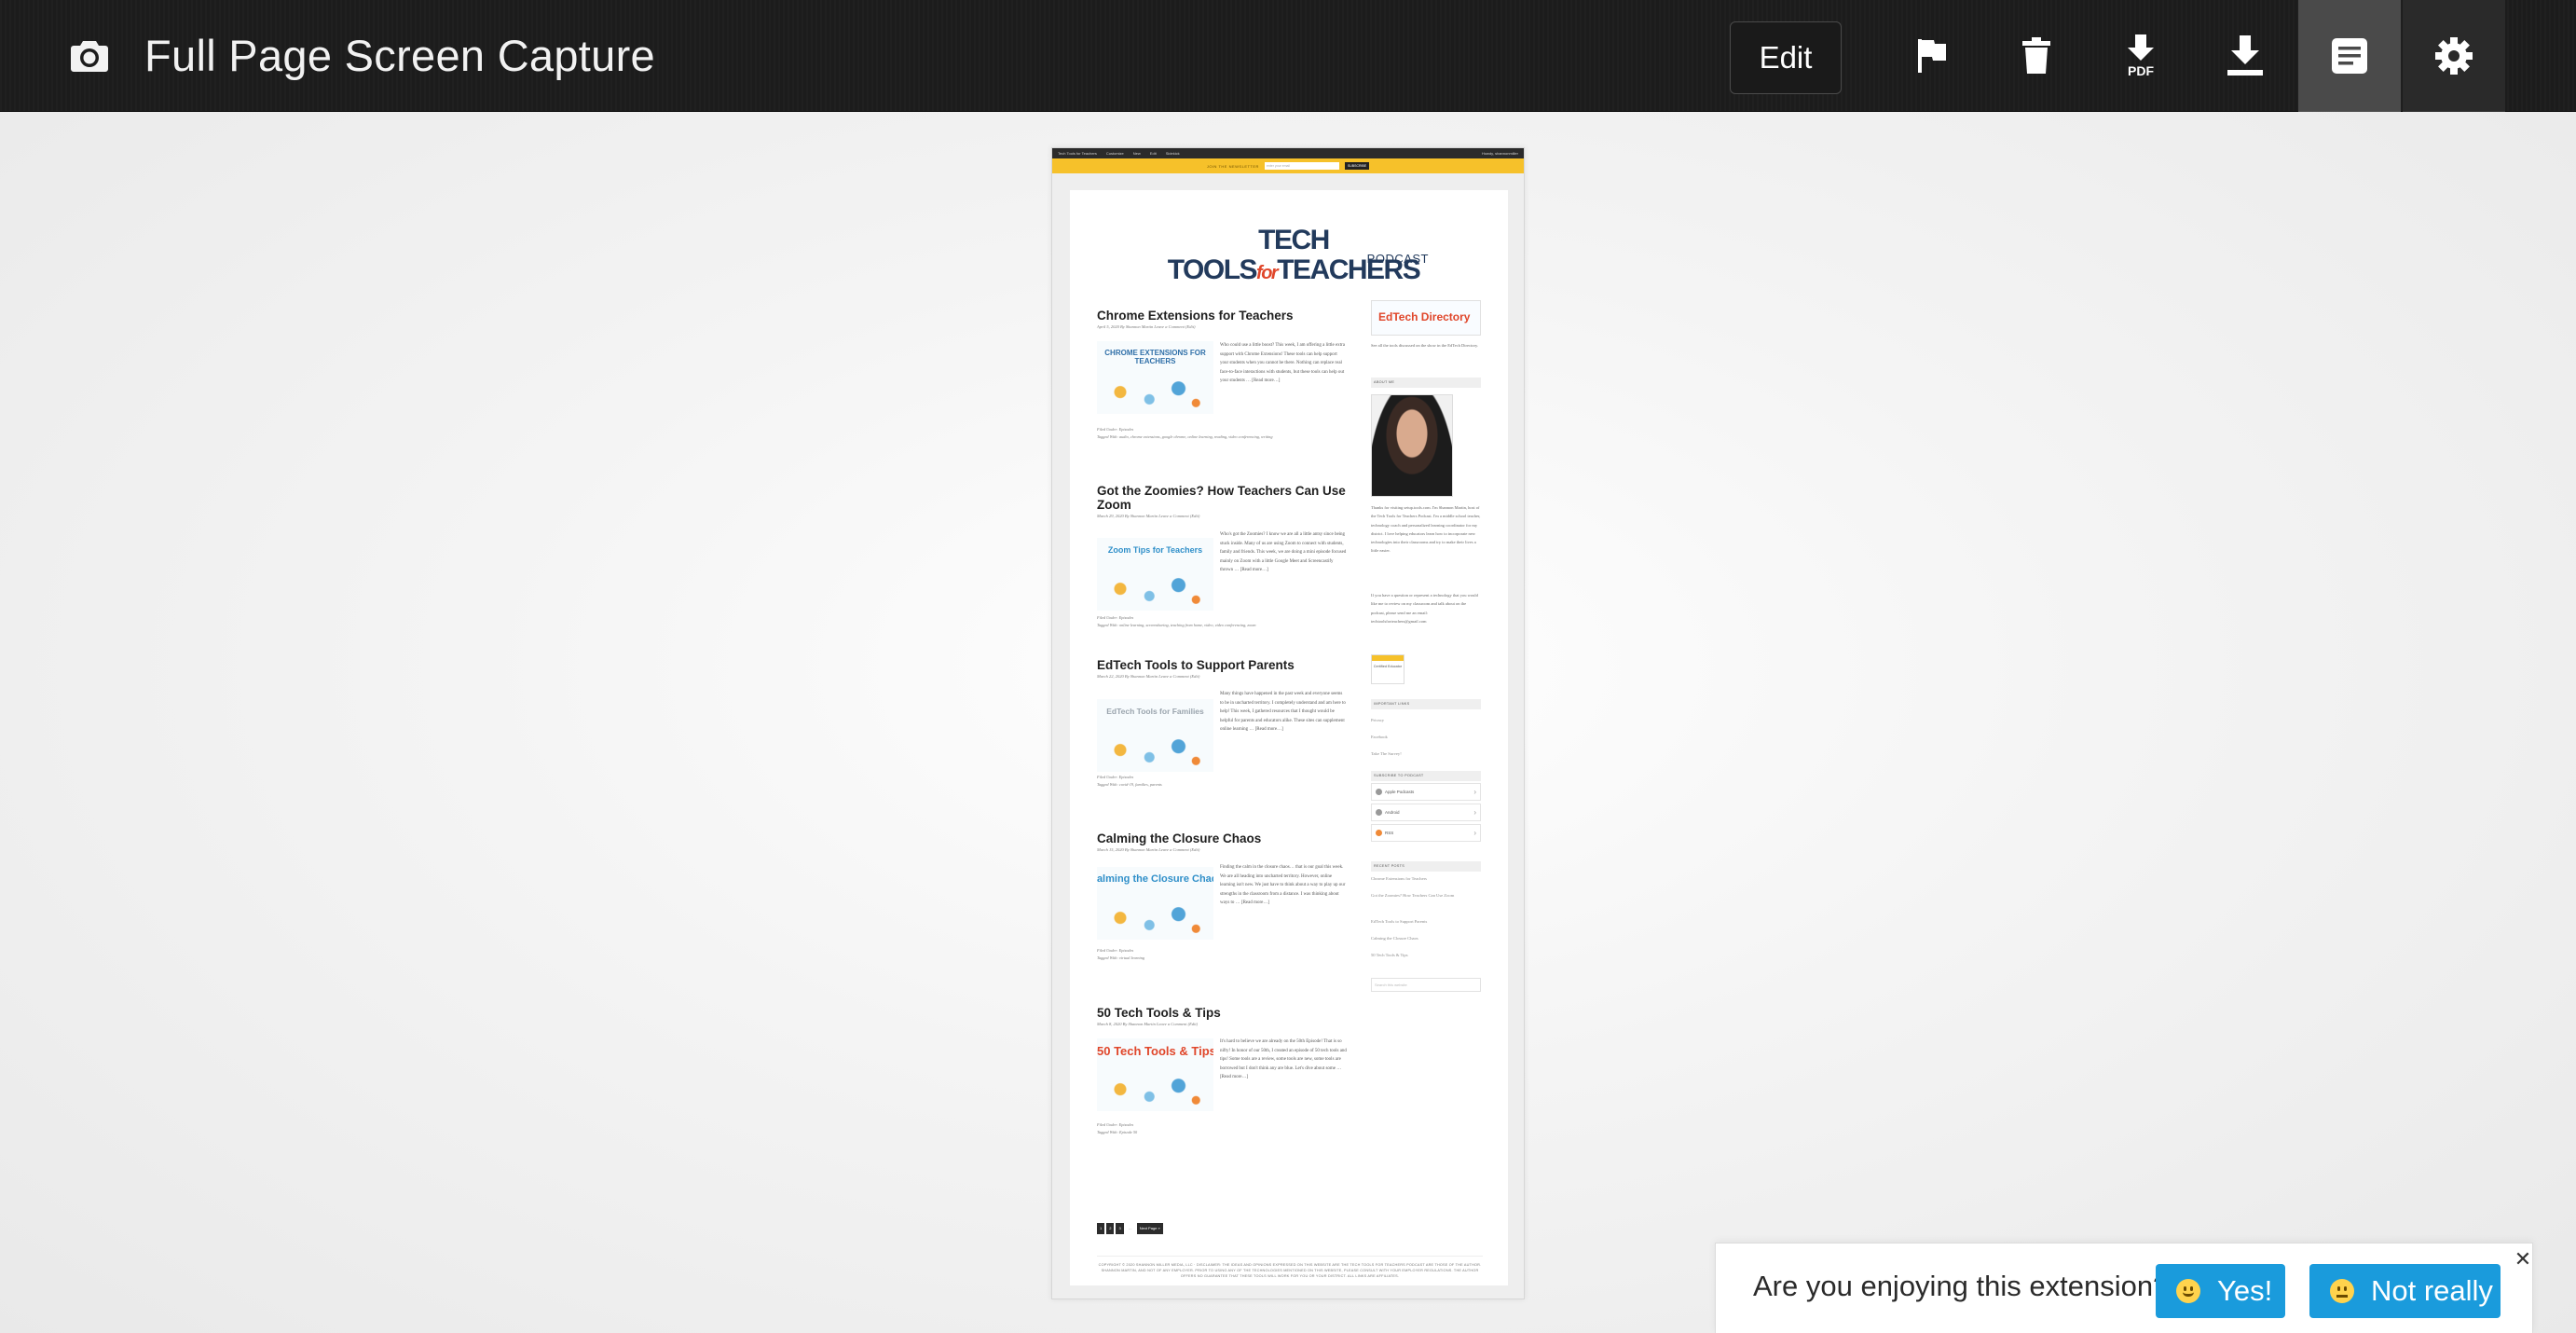 The image size is (2576, 1333). Describe the element at coordinates (1195, 316) in the screenshot. I see `post-title: Chrome Extensions for Teachers` at that location.